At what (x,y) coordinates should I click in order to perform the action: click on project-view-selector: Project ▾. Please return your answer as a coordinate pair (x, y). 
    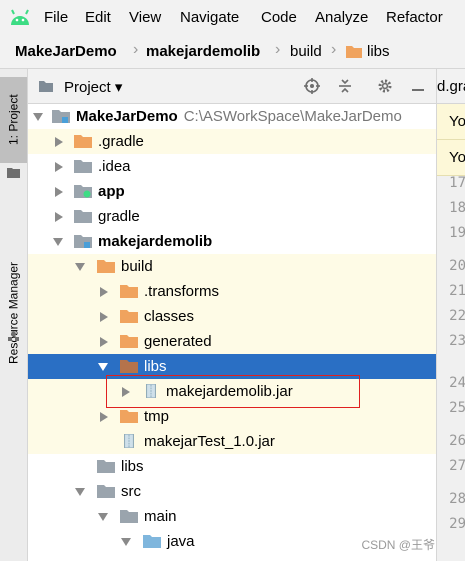
    Looking at the image, I should click on (93, 87).